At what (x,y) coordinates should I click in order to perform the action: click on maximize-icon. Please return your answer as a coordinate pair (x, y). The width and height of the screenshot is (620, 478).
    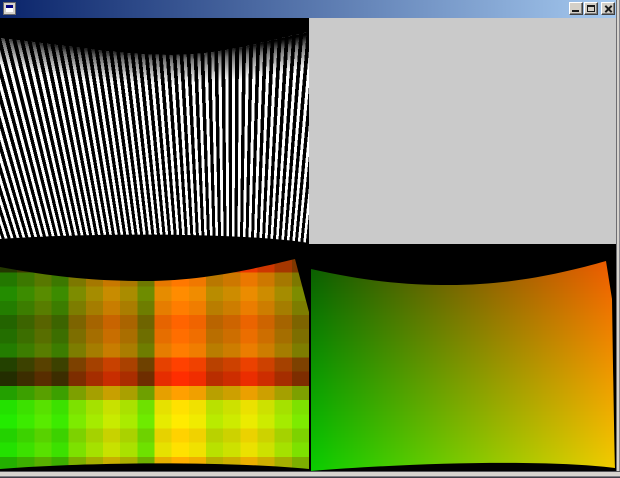
    Looking at the image, I should click on (591, 8).